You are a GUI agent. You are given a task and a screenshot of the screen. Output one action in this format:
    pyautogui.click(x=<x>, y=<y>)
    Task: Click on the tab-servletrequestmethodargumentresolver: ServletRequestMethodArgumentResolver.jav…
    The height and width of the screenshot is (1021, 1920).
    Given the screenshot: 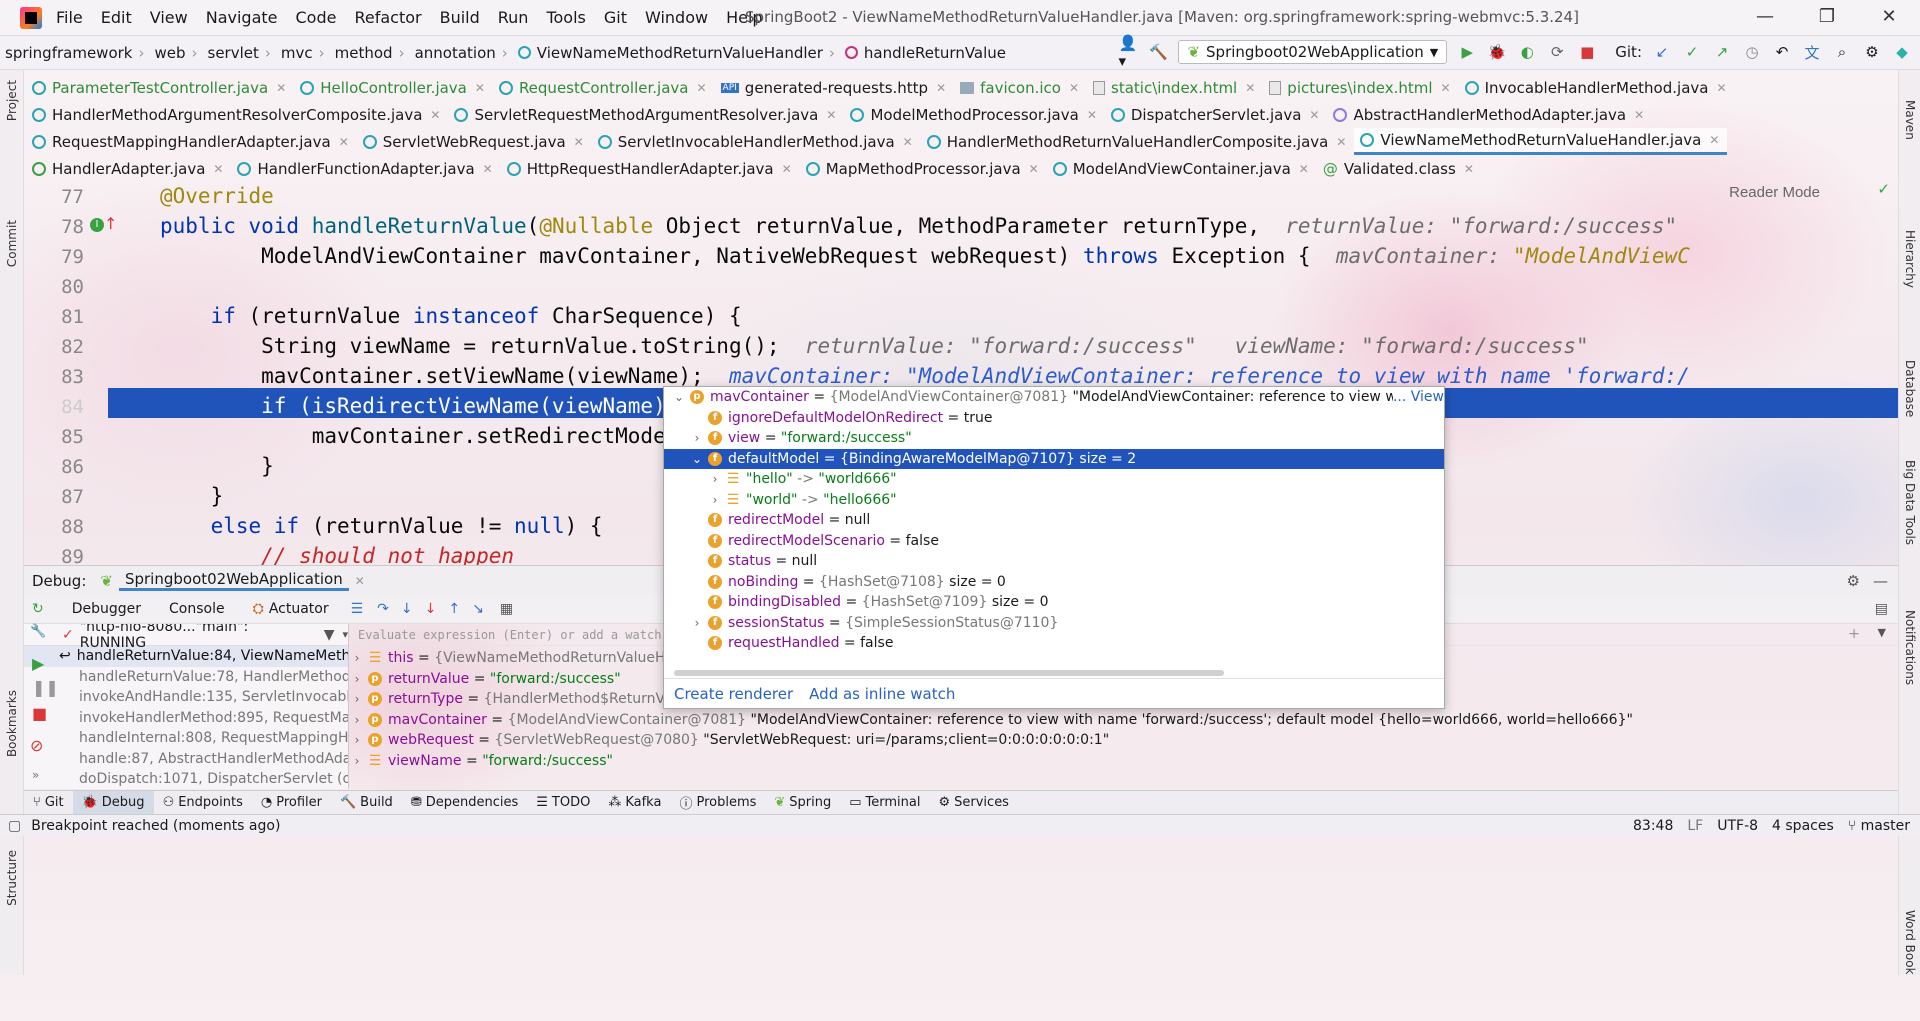 What is the action you would take?
    pyautogui.click(x=646, y=114)
    